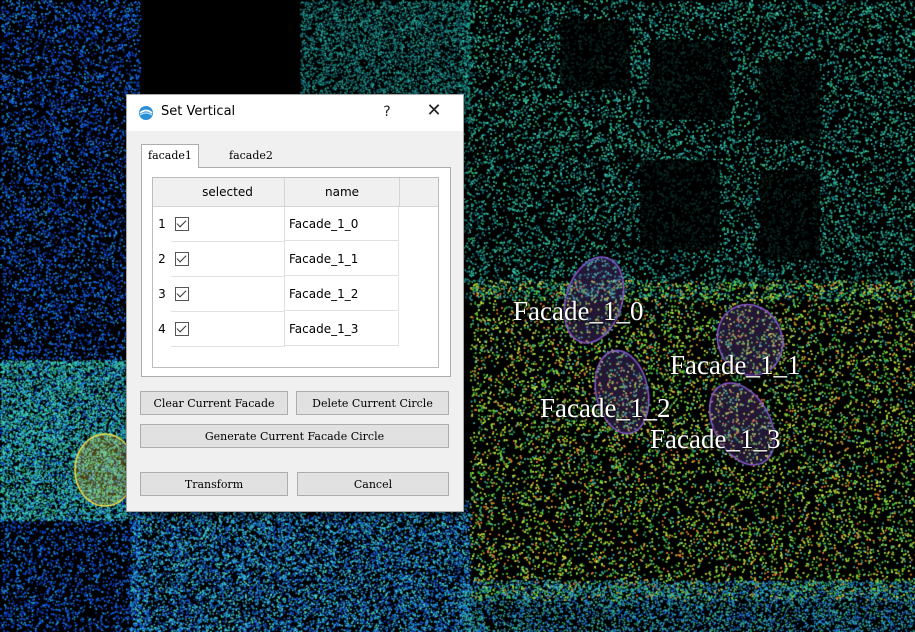 The height and width of the screenshot is (632, 915). Describe the element at coordinates (162, 329) in the screenshot. I see `row-number: 4` at that location.